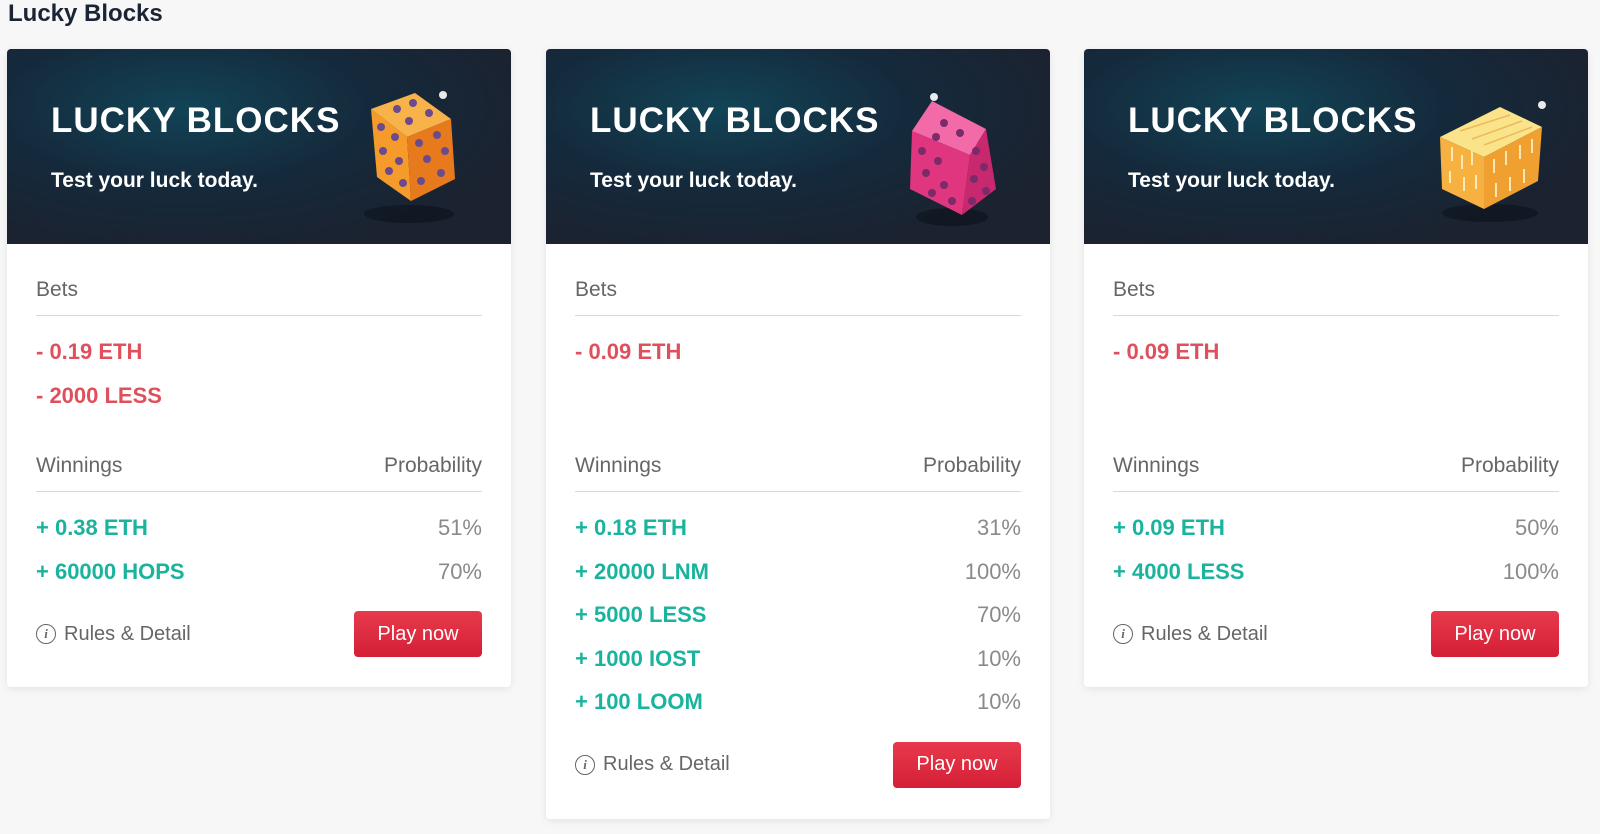  What do you see at coordinates (110, 571) in the screenshot?
I see `winning-amount: + 60000 HOPS` at bounding box center [110, 571].